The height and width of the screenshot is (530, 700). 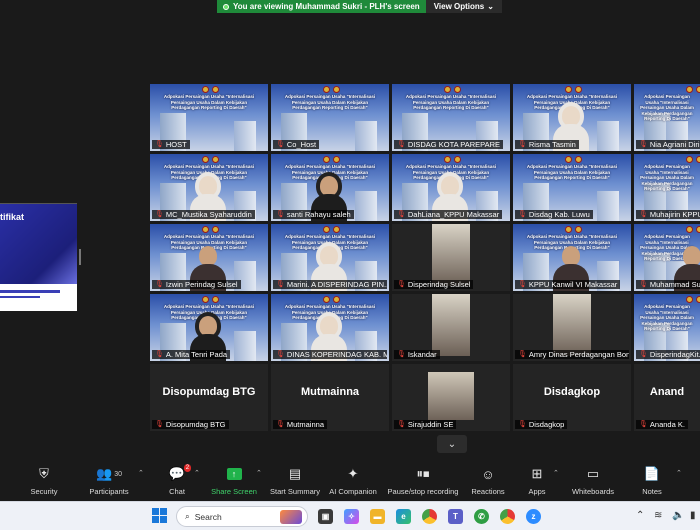 I want to click on security-button: ⛨ Security, so click(x=44, y=482).